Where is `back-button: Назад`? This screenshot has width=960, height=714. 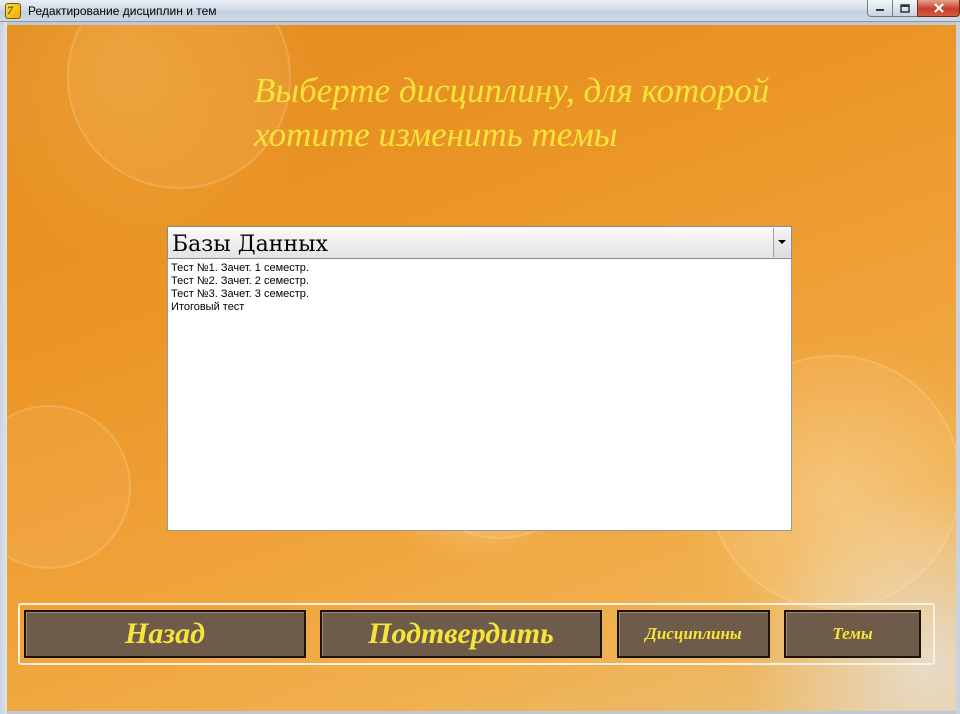
back-button: Назад is located at coordinates (165, 634).